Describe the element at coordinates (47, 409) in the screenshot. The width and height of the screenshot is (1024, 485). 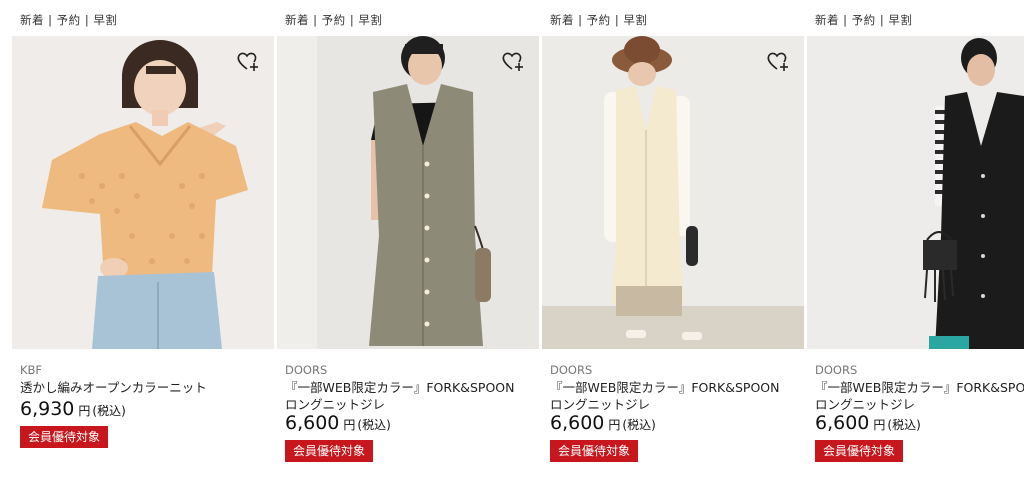
I see `price-value: 6,930` at that location.